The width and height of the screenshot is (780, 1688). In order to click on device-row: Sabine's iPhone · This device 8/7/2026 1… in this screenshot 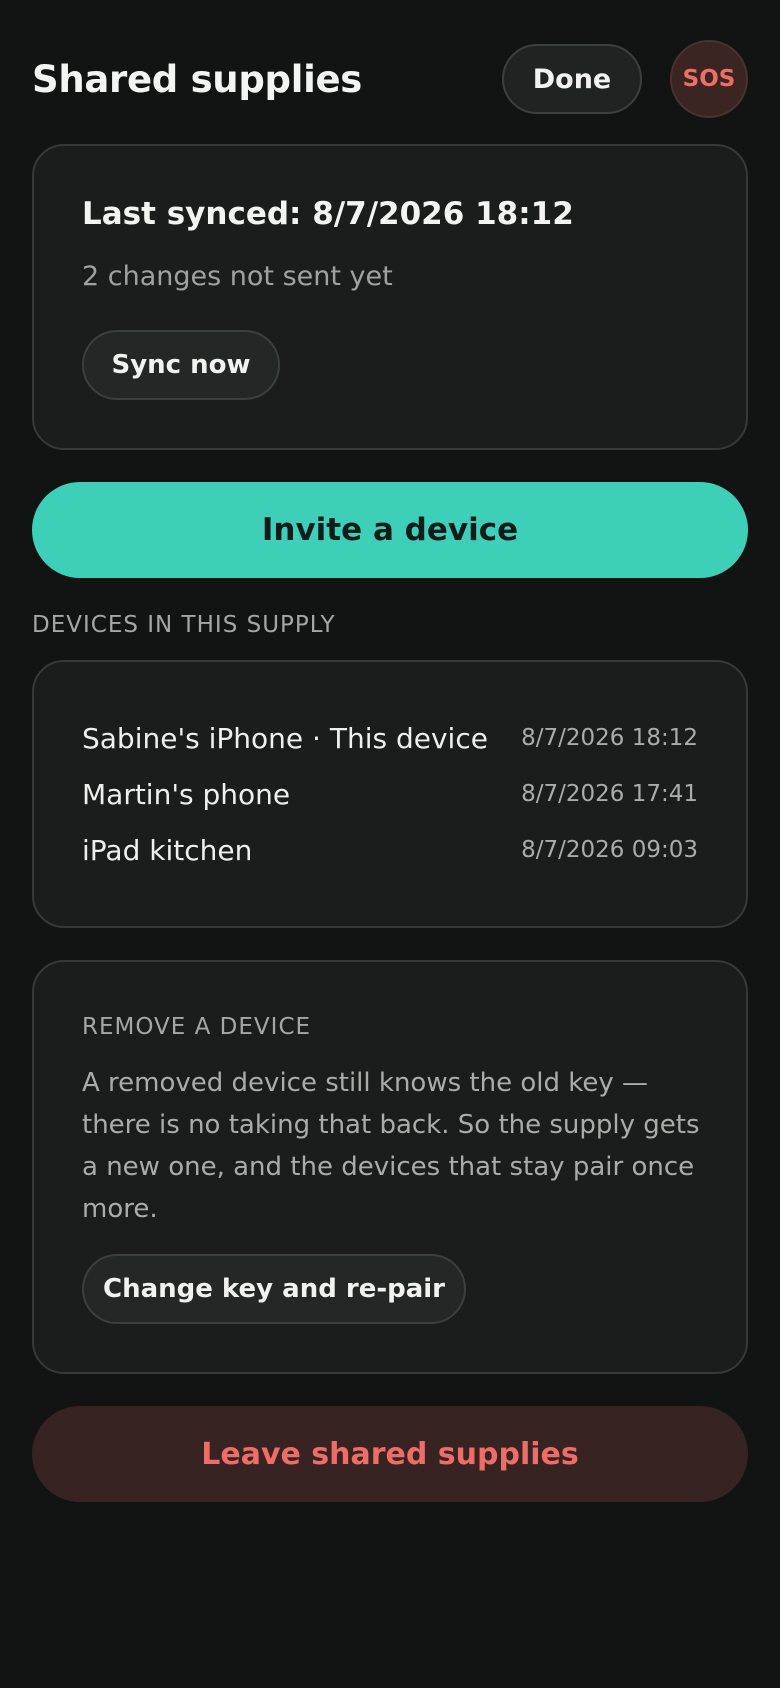, I will do `click(390, 738)`.